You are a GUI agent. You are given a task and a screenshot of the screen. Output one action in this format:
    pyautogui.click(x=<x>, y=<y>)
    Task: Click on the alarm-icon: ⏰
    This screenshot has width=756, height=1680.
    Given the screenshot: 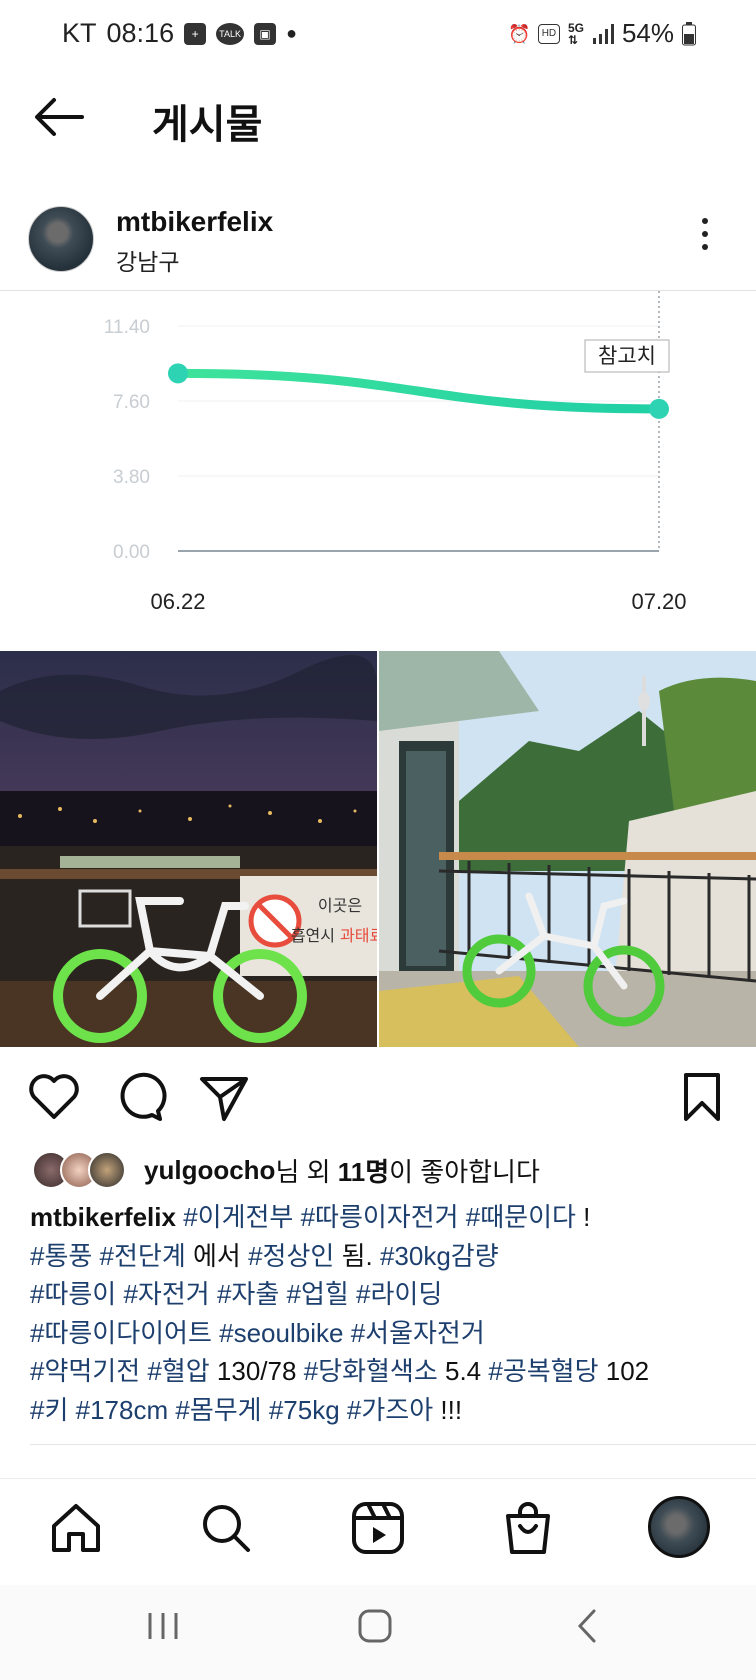 What is the action you would take?
    pyautogui.click(x=519, y=33)
    